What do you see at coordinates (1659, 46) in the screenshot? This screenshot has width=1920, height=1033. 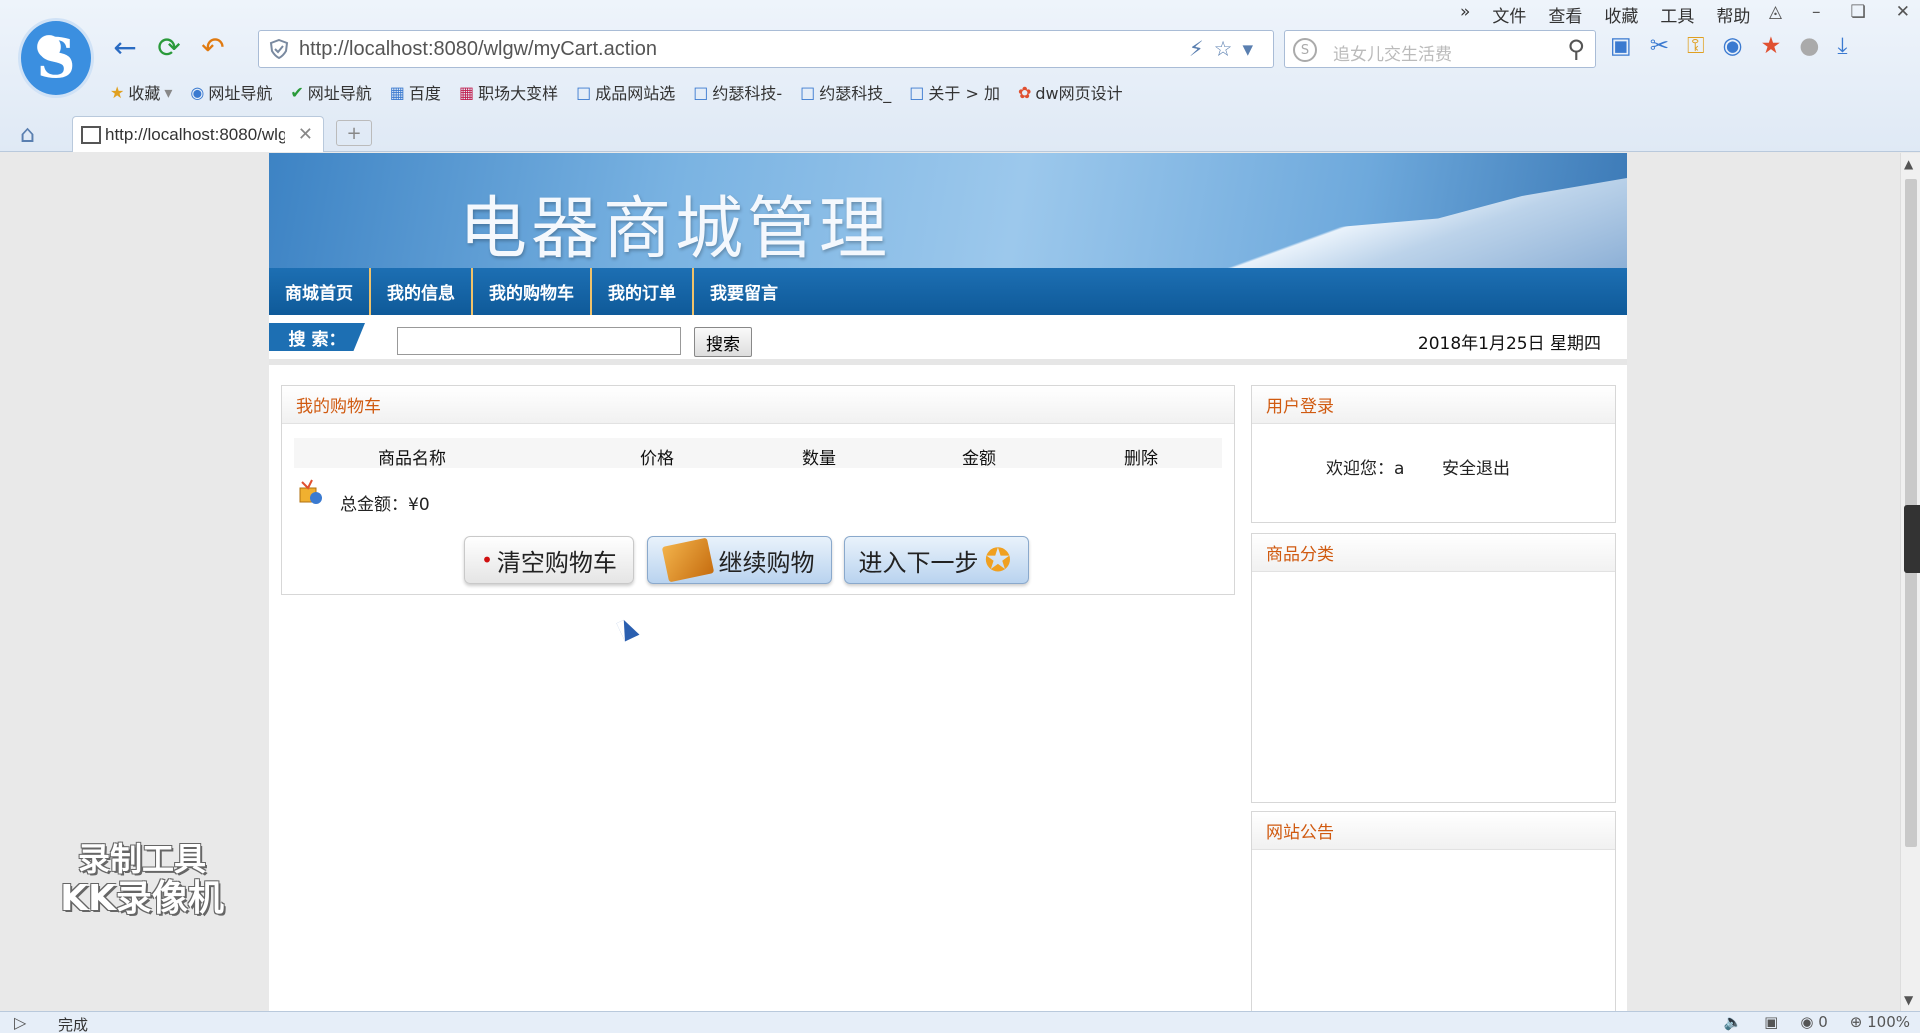 I see `scissors-icon: ✂` at bounding box center [1659, 46].